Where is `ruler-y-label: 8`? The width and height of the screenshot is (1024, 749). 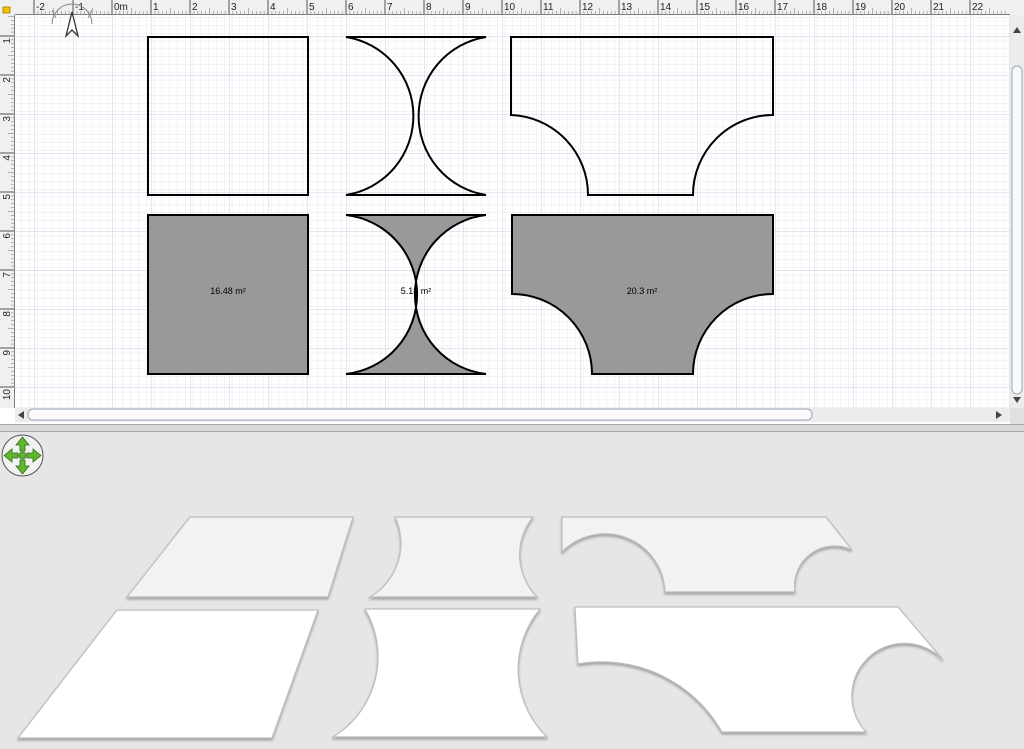 ruler-y-label: 8 is located at coordinates (7, 314).